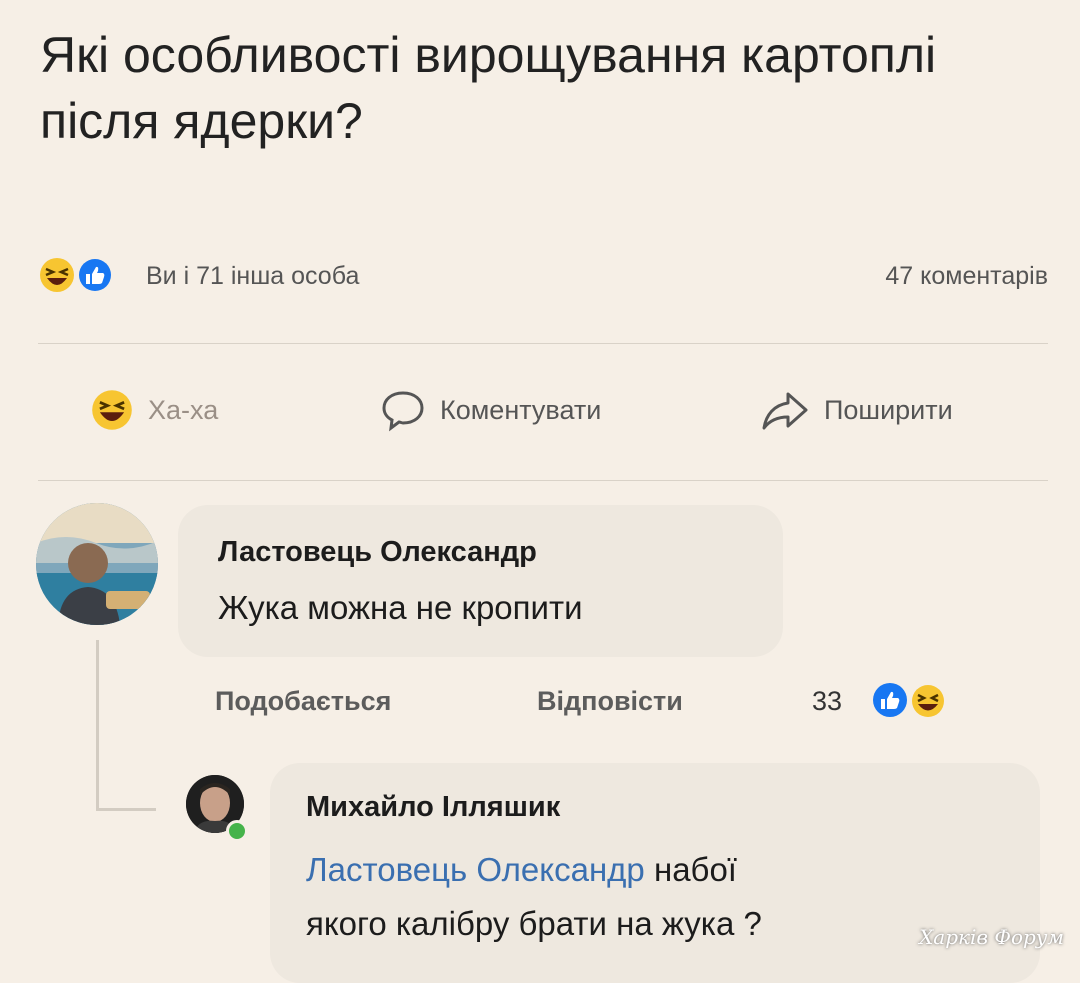  What do you see at coordinates (690, 869) in the screenshot?
I see `reply-text-part: набої` at bounding box center [690, 869].